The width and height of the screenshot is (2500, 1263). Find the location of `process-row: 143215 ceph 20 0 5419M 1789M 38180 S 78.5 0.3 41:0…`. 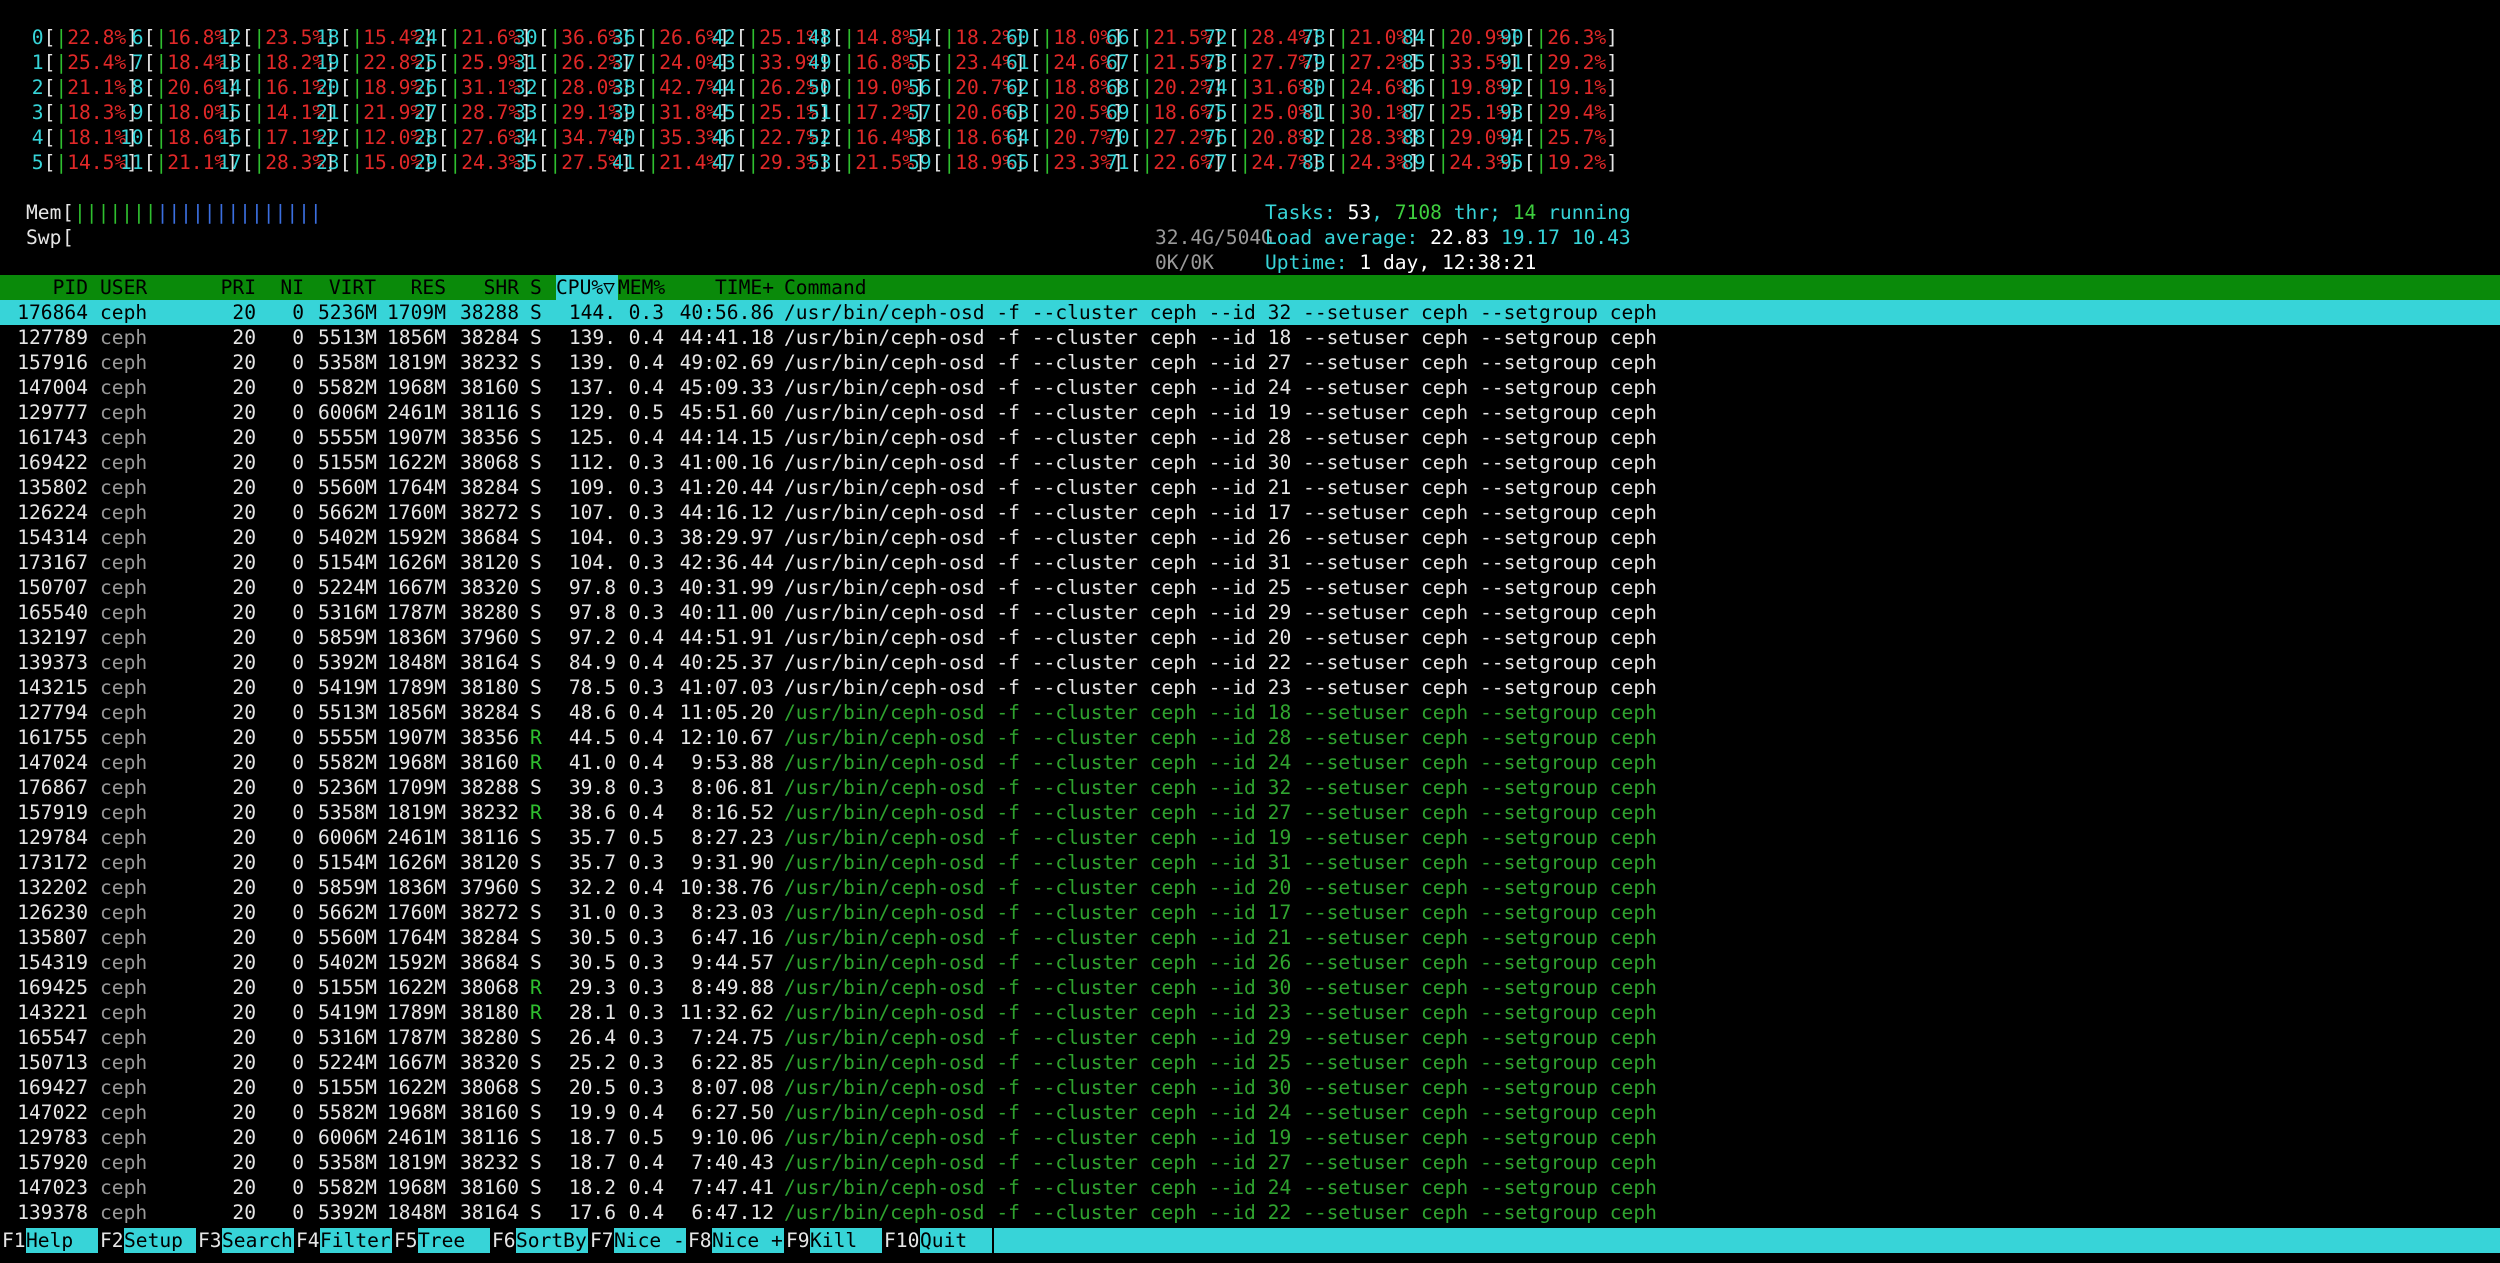

process-row: 143215 ceph 20 0 5419M 1789M 38180 S 78.5 0.3 41:0… is located at coordinates (1250, 687).